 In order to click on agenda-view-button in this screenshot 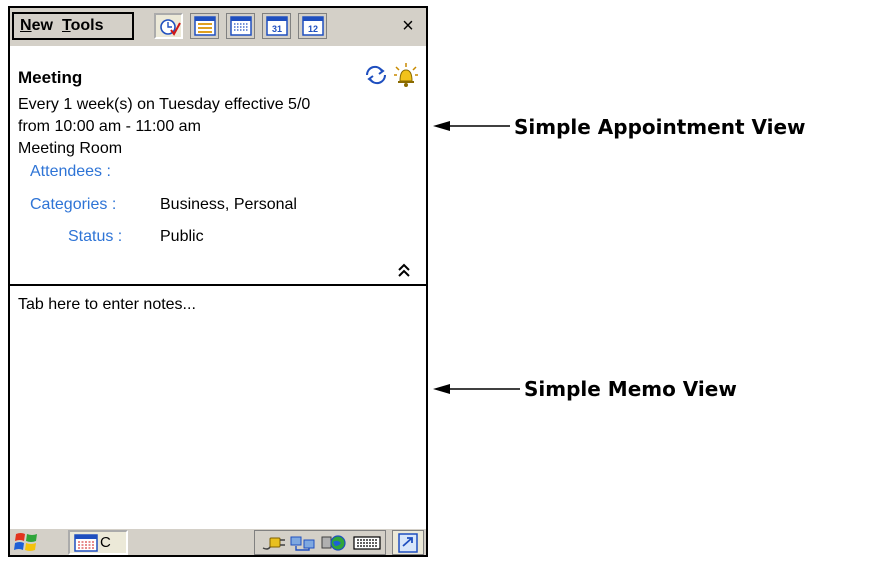, I will do `click(168, 26)`.